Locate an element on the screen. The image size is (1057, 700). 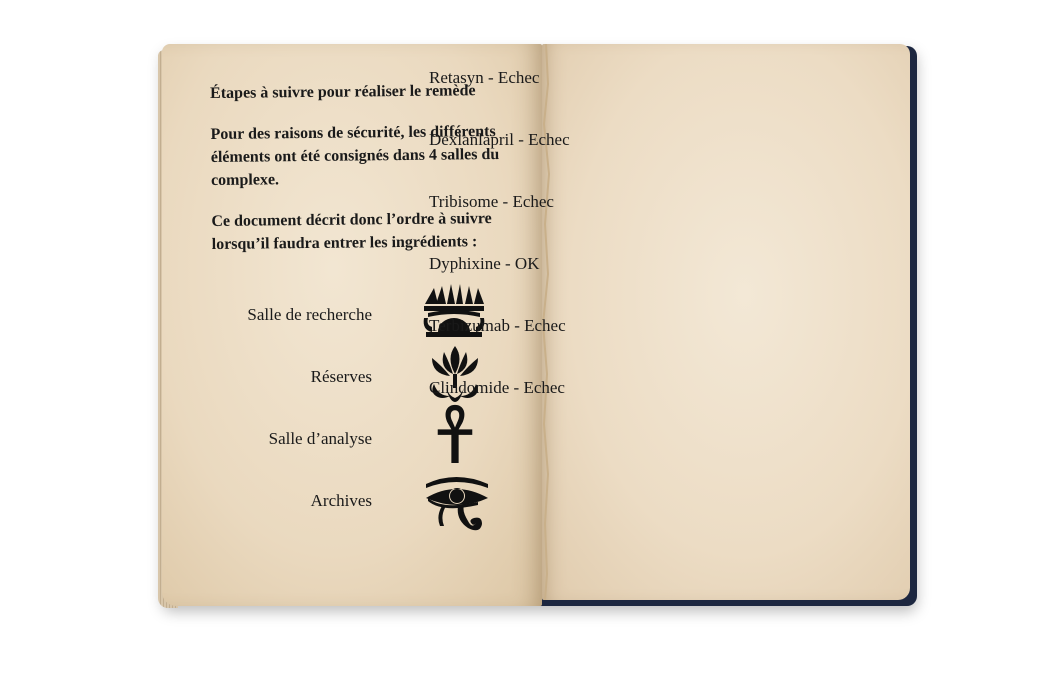
log-entry: Terbizumab - Echec is located at coordinates (497, 325).